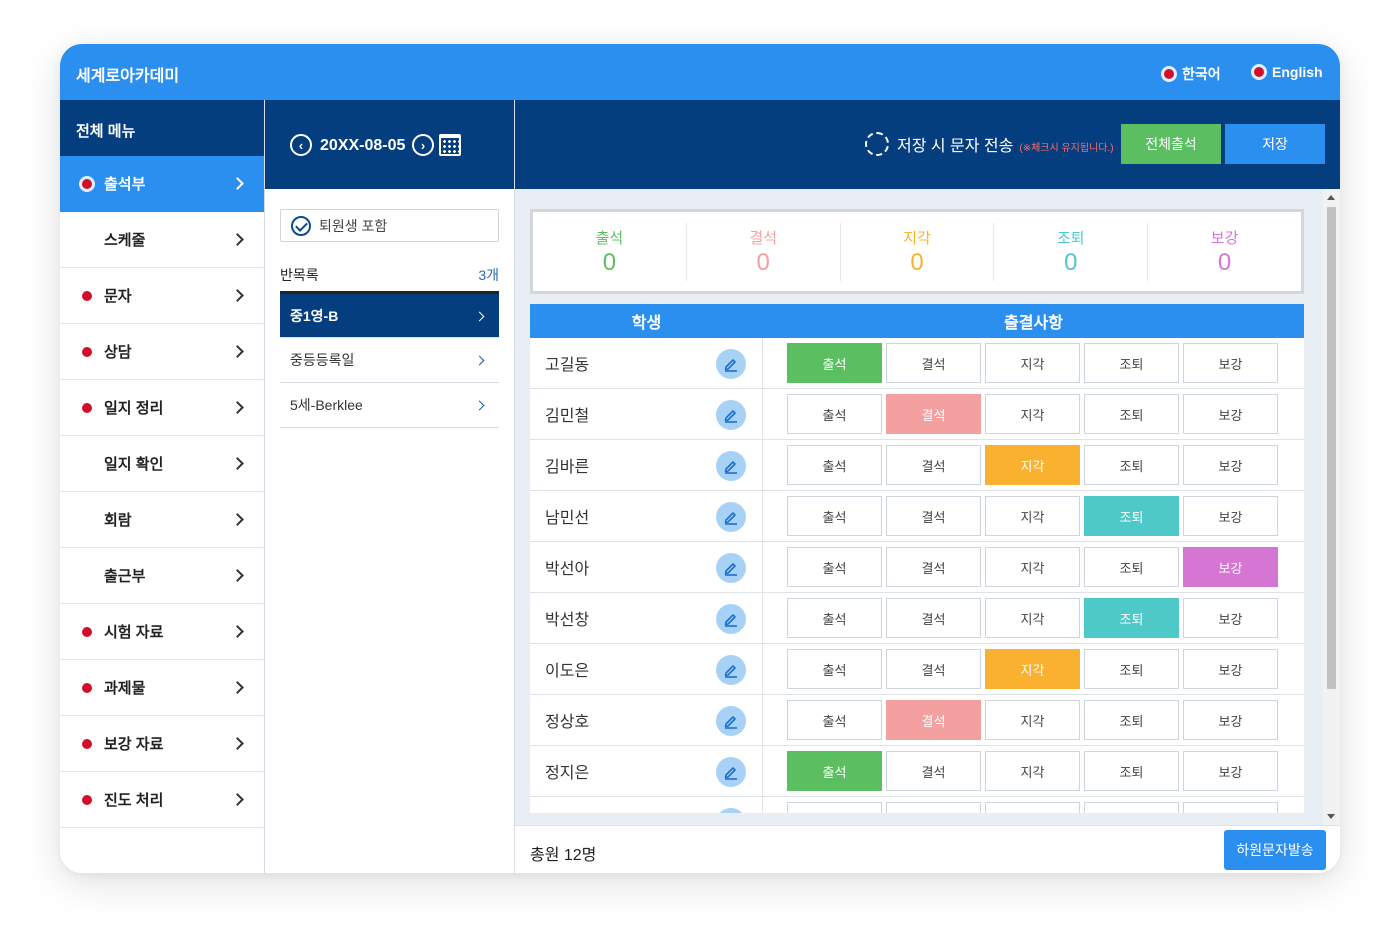 The height and width of the screenshot is (949, 1400). Describe the element at coordinates (162, 800) in the screenshot. I see `sidebar-item: 진도 처리` at that location.